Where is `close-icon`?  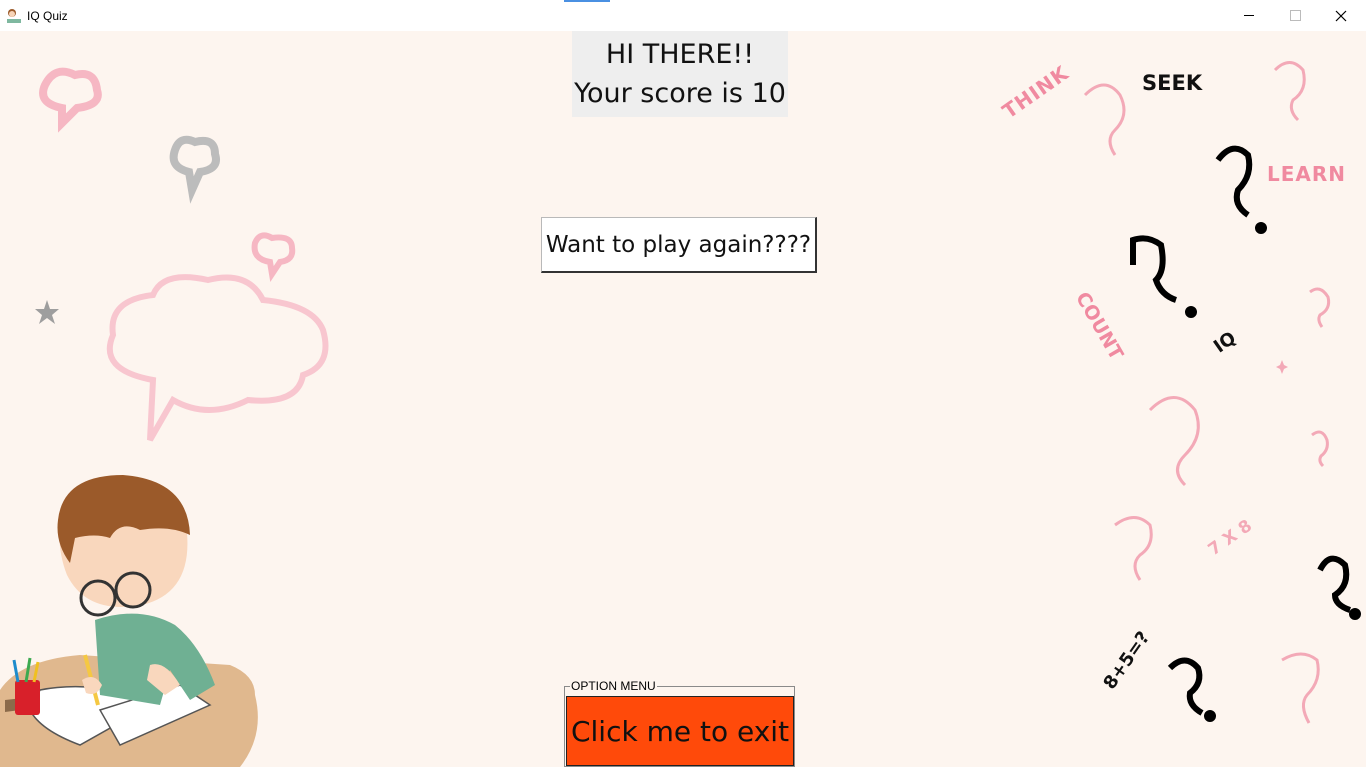 close-icon is located at coordinates (1341, 15).